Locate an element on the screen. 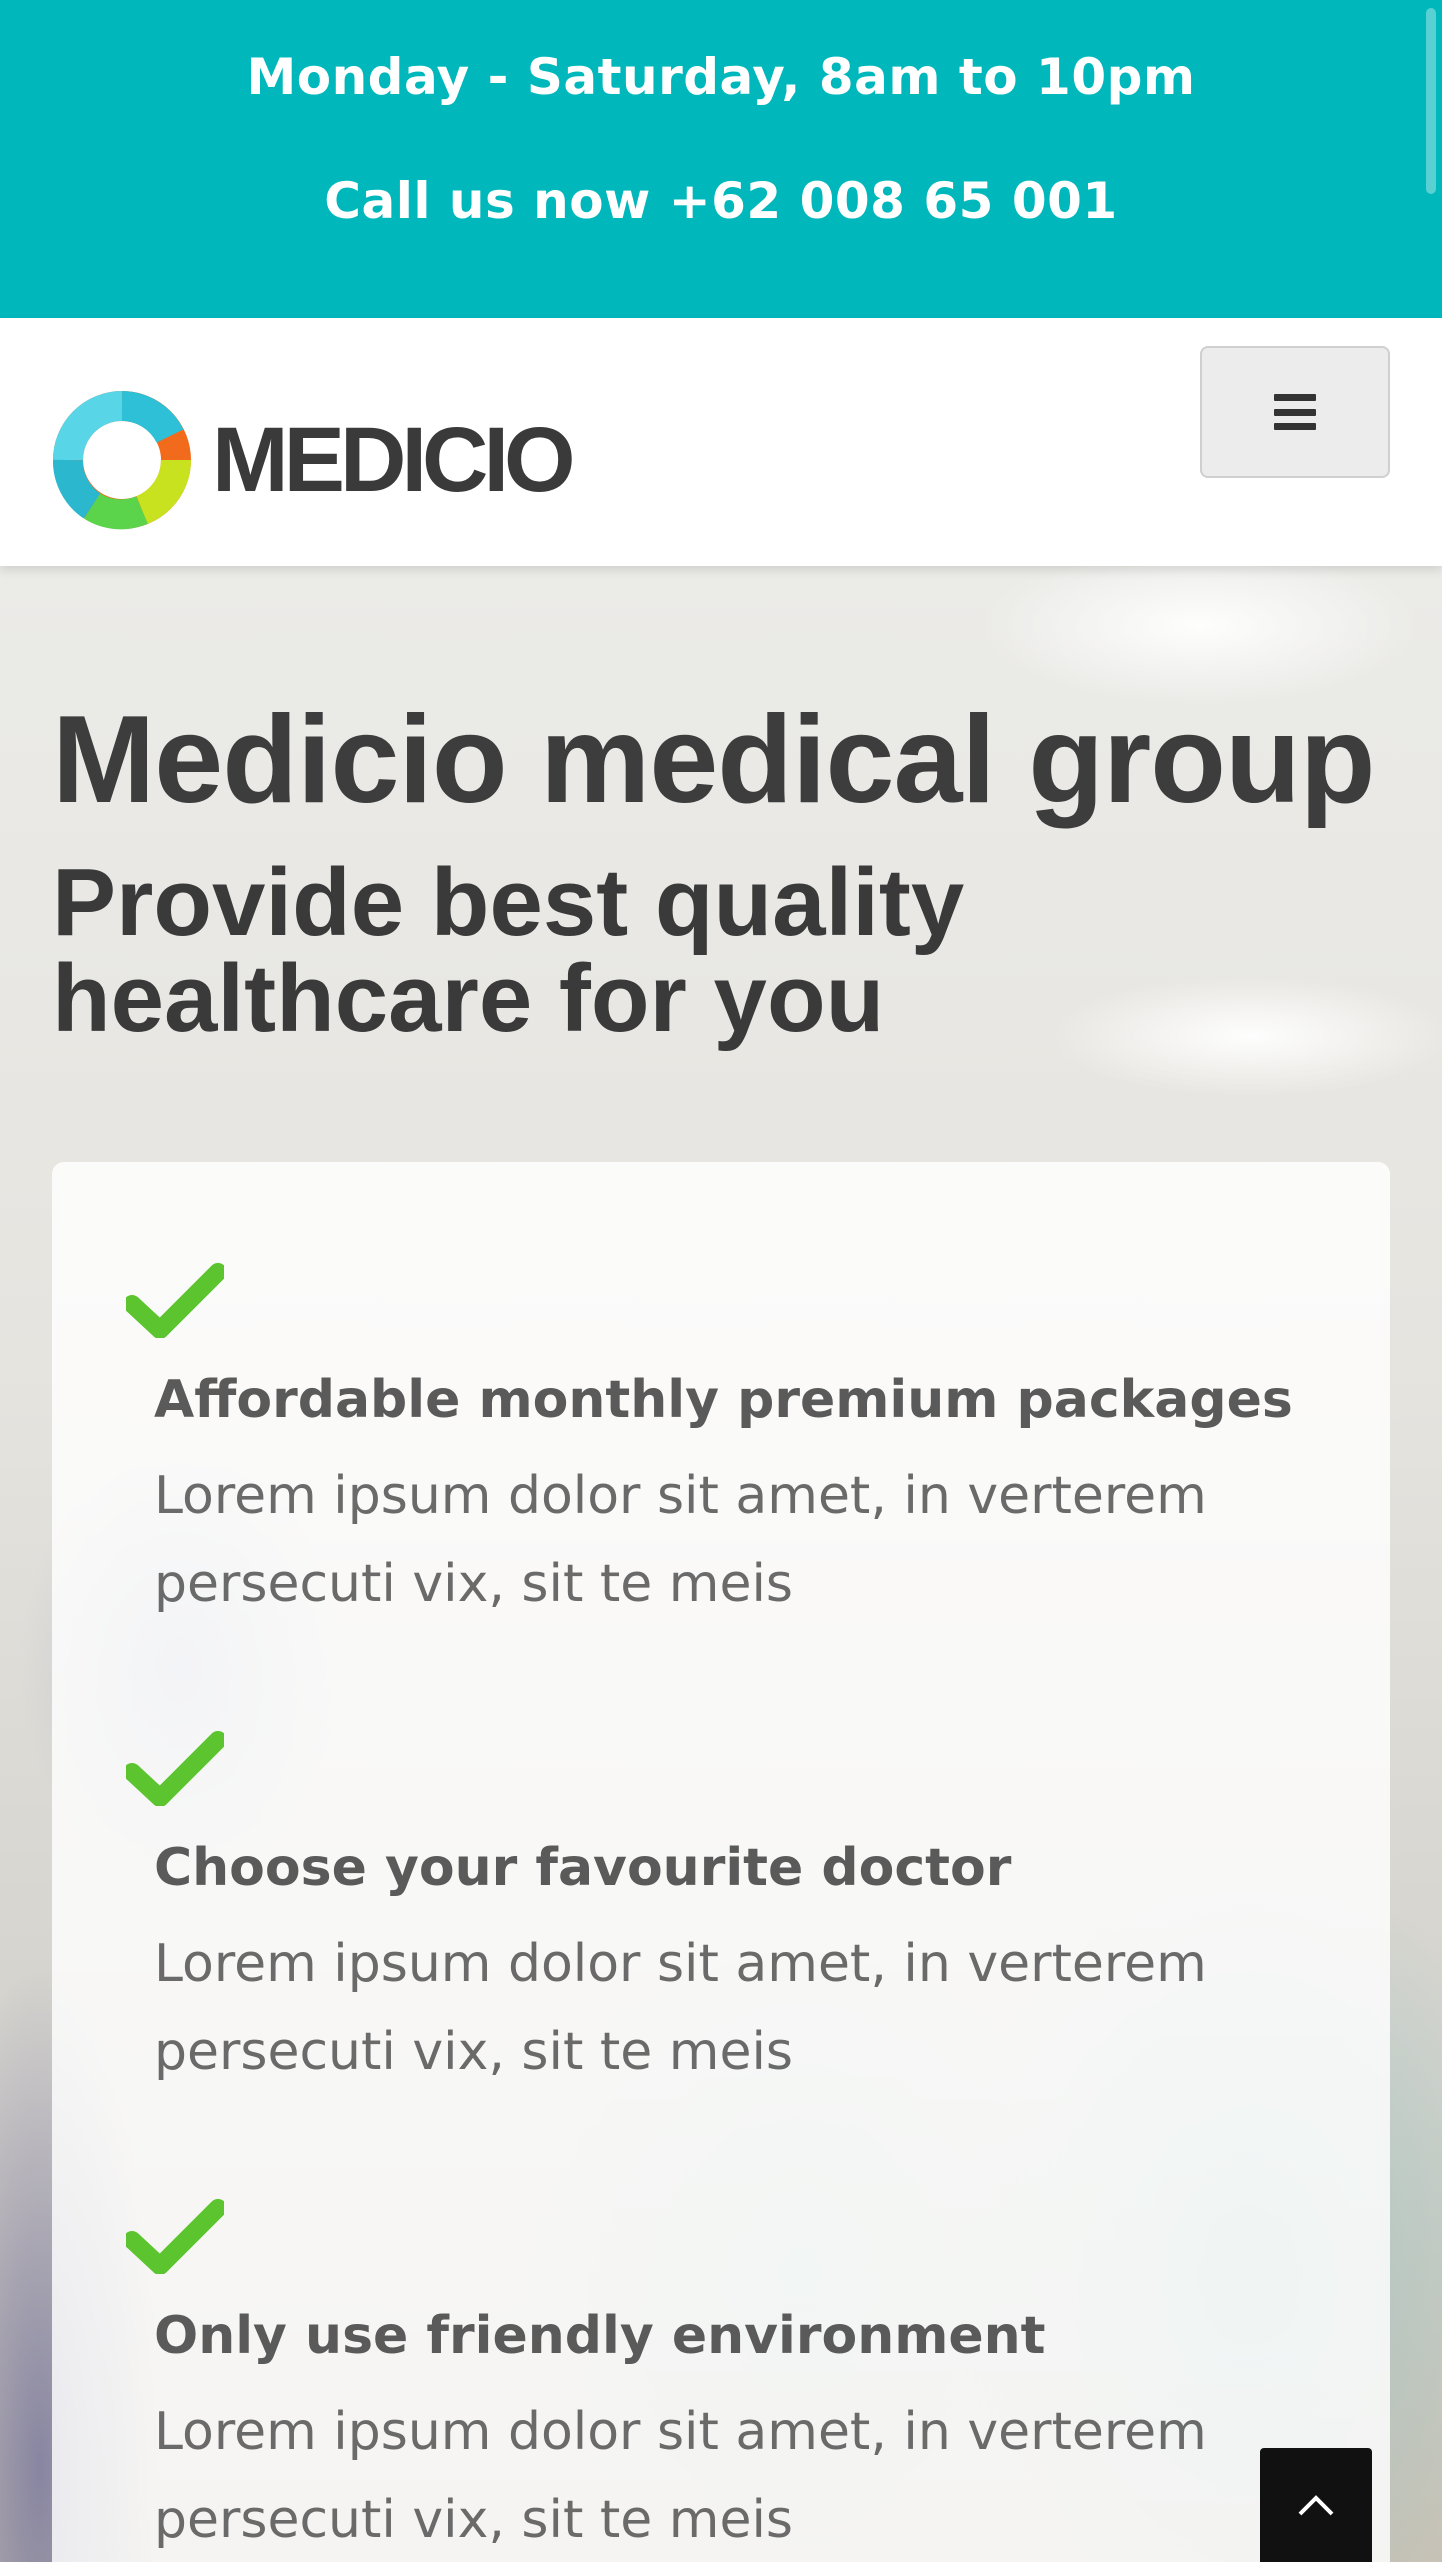 The height and width of the screenshot is (2562, 1442). scrollbar-thumb is located at coordinates (1431, 101).